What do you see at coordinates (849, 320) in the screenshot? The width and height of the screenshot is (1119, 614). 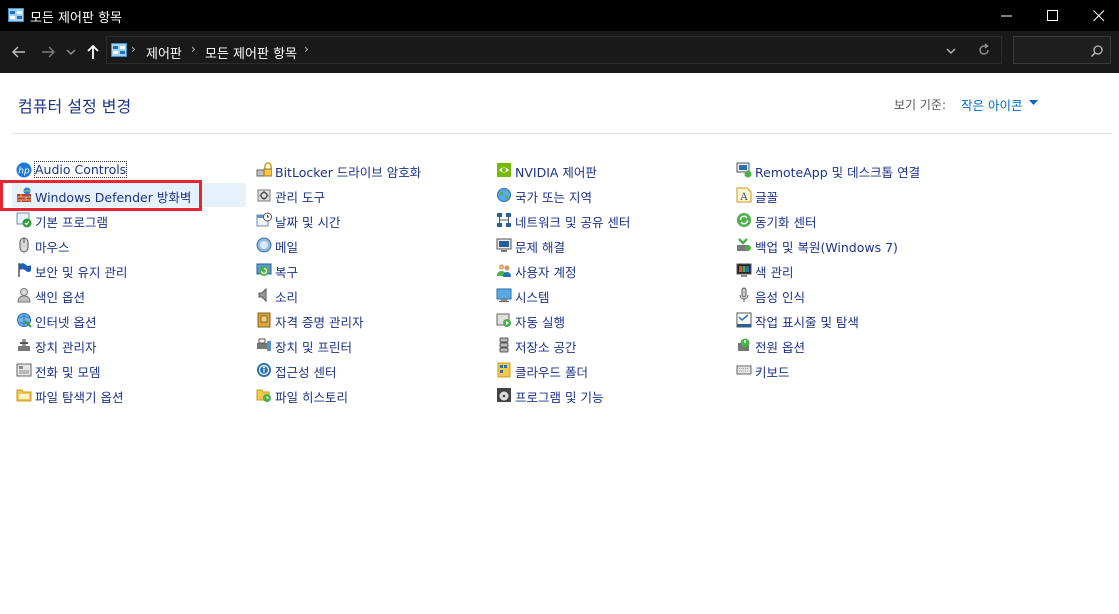 I see `item-taskbar-navigation: 작업 표시줄 및 탐색` at bounding box center [849, 320].